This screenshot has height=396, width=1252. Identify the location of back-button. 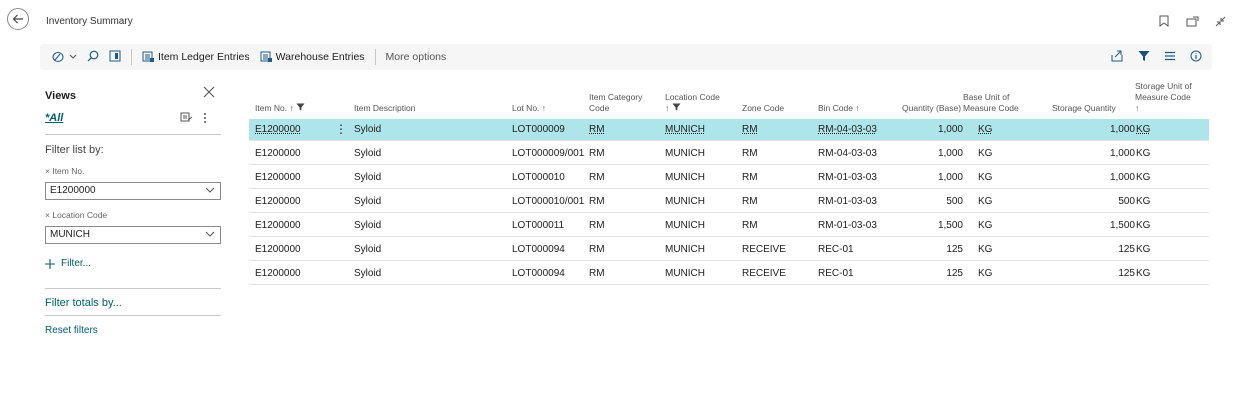
(18, 19).